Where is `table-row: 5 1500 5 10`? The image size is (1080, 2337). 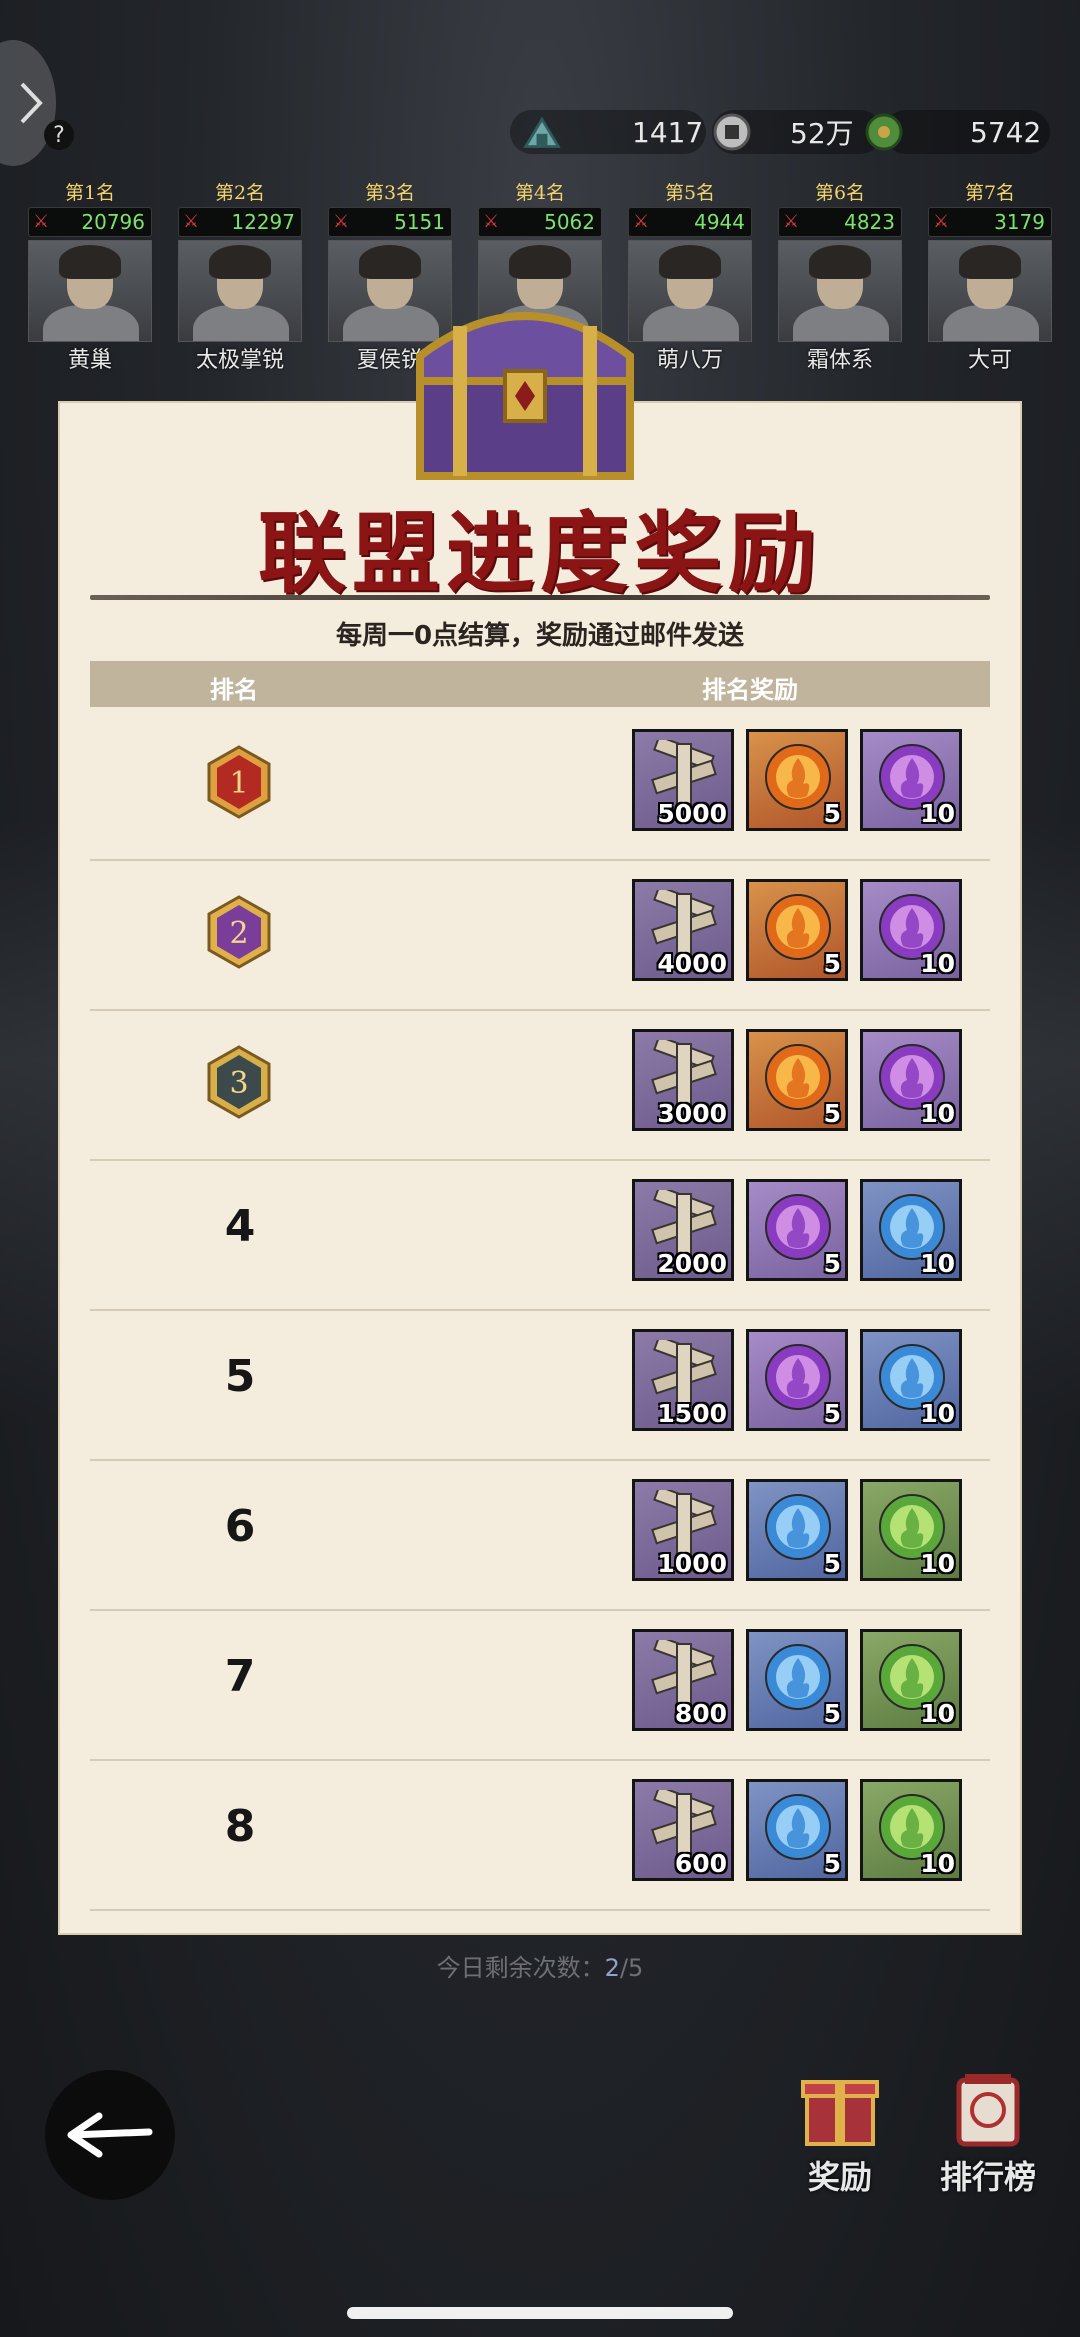 table-row: 5 1500 5 10 is located at coordinates (540, 1385).